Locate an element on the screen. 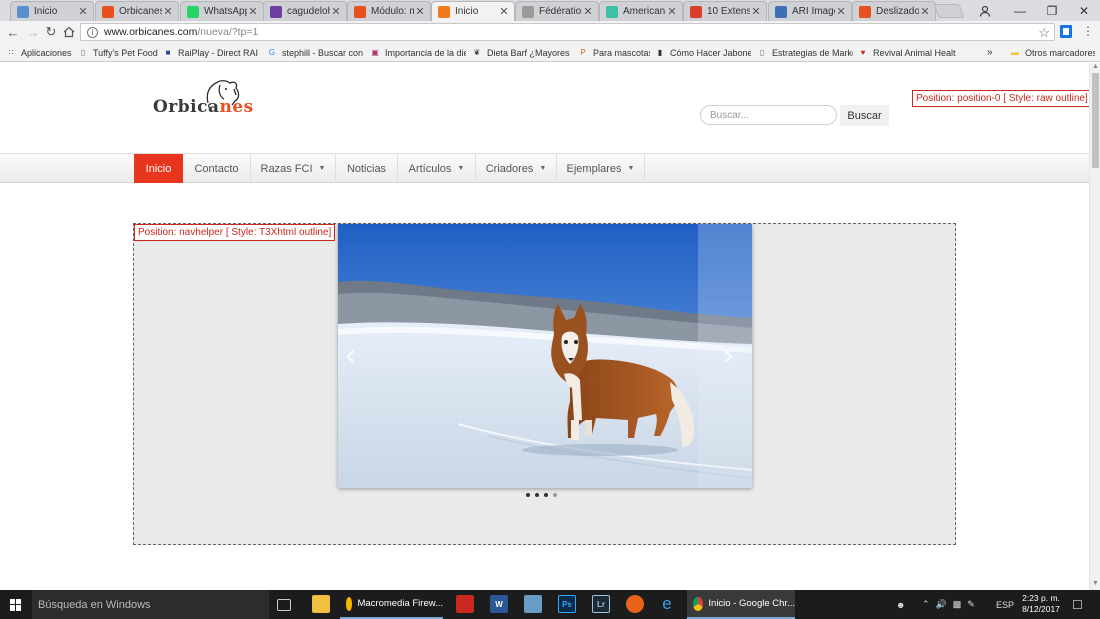  taskbar-clock: 2:23 p. m. 8/12/2017 is located at coordinates (1041, 604).